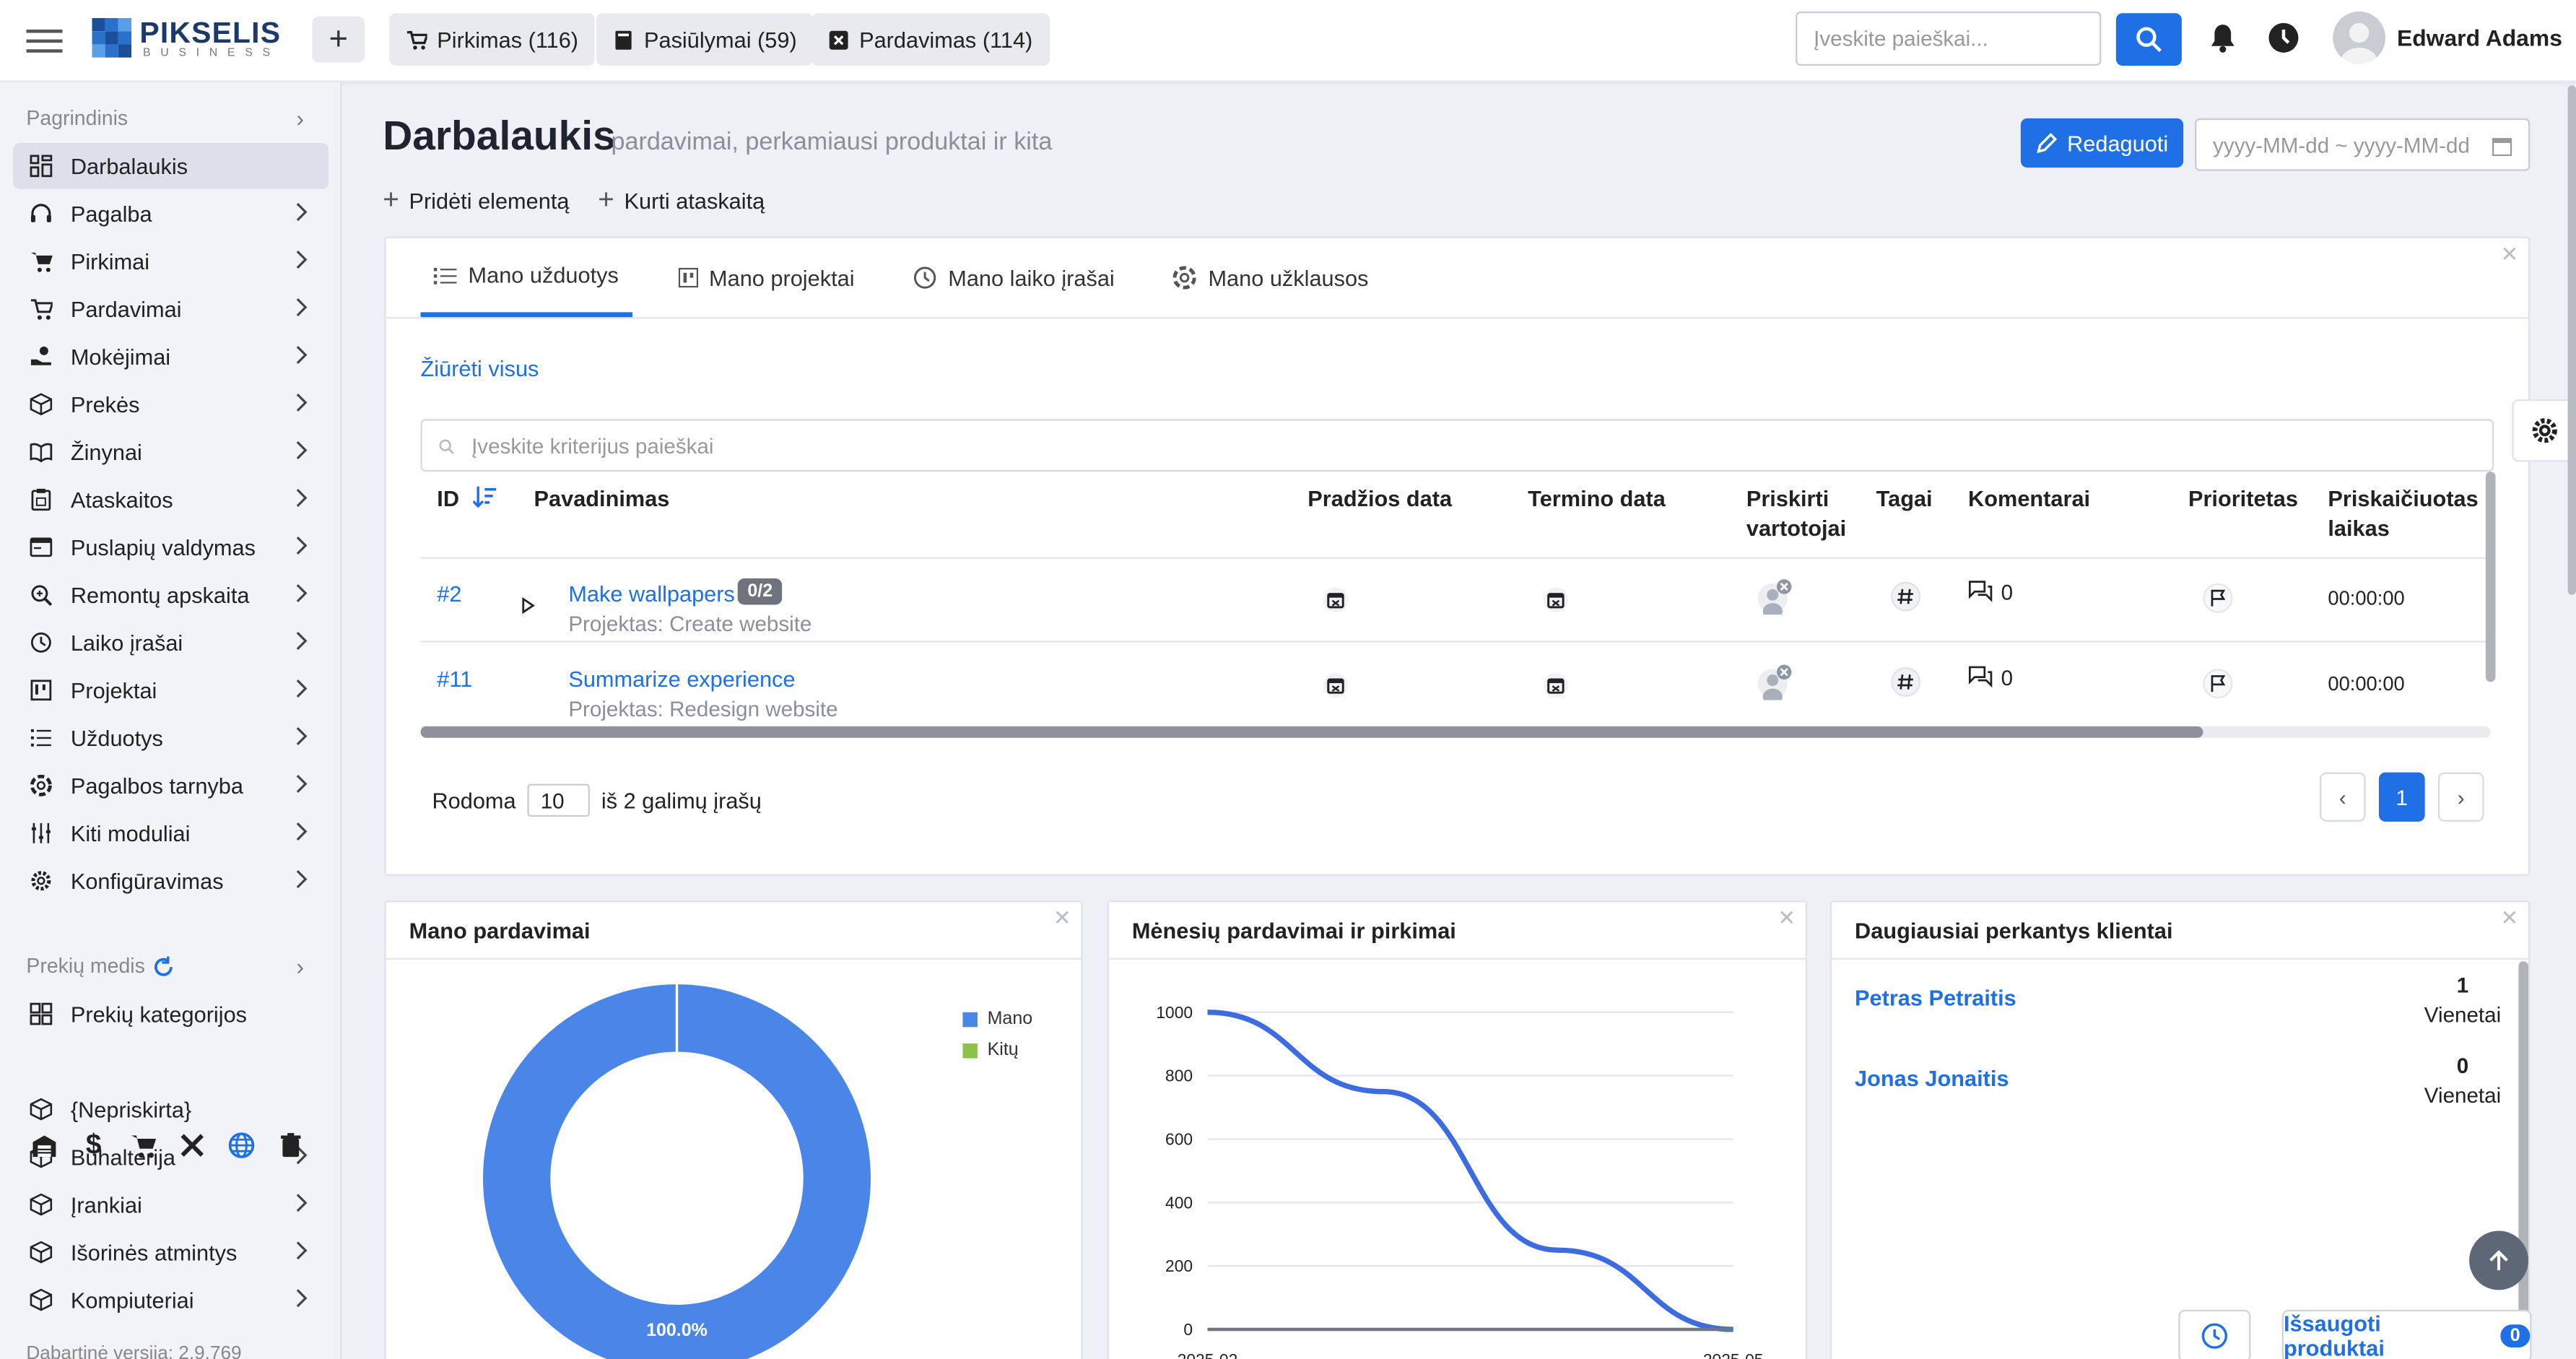 This screenshot has height=1359, width=2576. Describe the element at coordinates (449, 594) in the screenshot. I see `task-id-link: #2` at that location.